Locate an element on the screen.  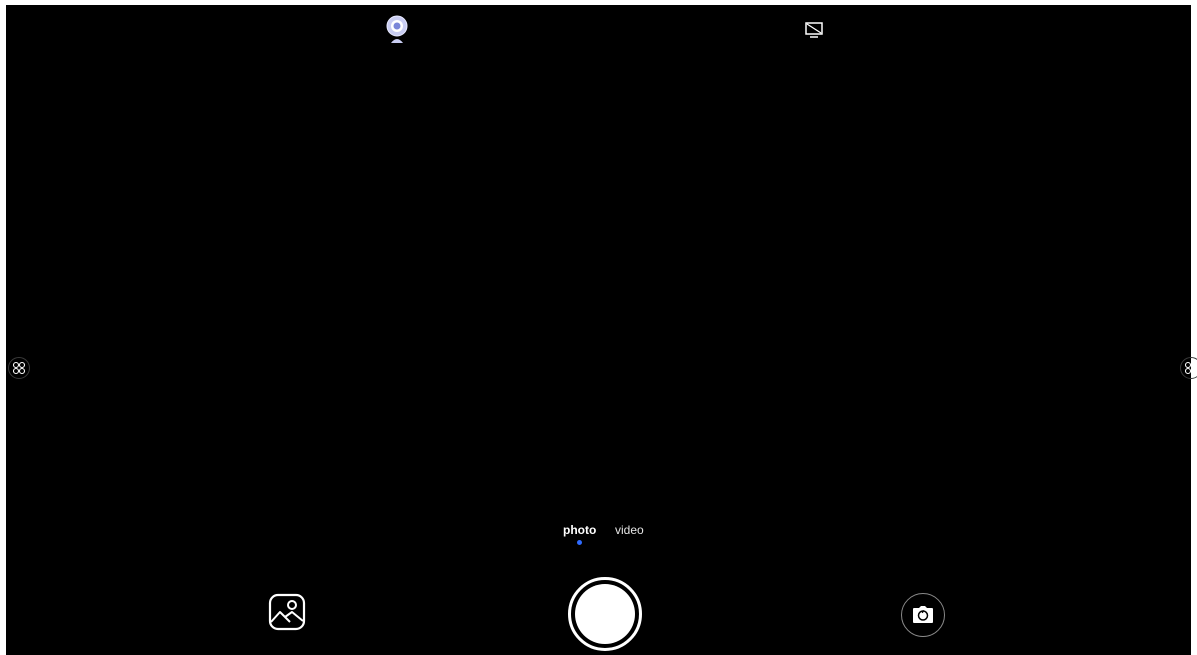
shutter-core is located at coordinates (605, 614).